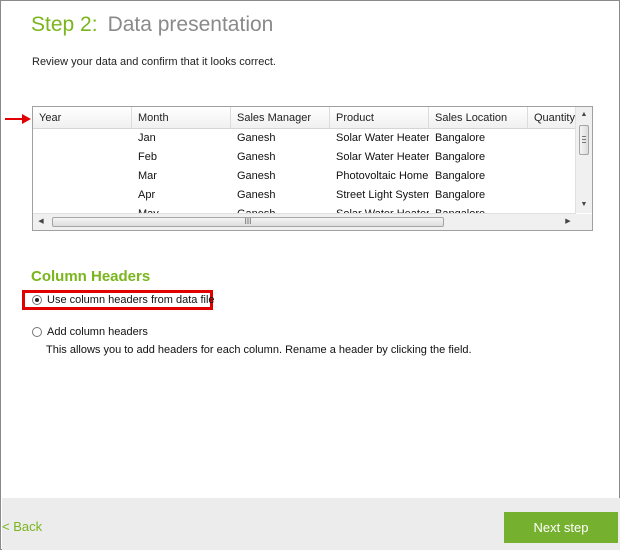 This screenshot has height=550, width=620. Describe the element at coordinates (64, 24) in the screenshot. I see `step-number: Step 2:` at that location.